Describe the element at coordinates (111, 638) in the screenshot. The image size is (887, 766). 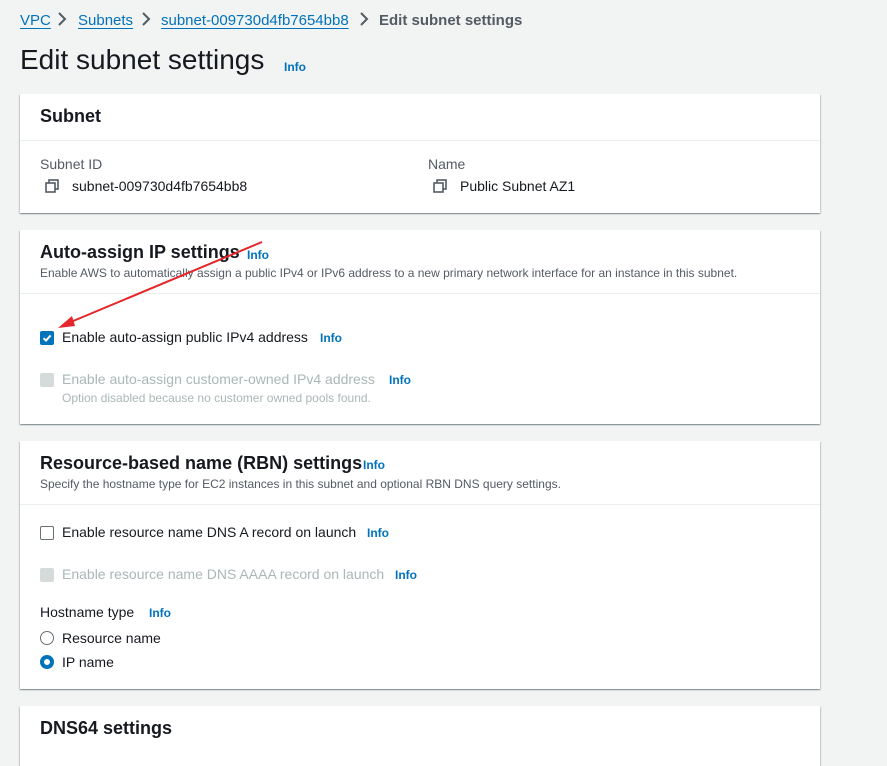
I see `resource-name-label: Resource name` at that location.